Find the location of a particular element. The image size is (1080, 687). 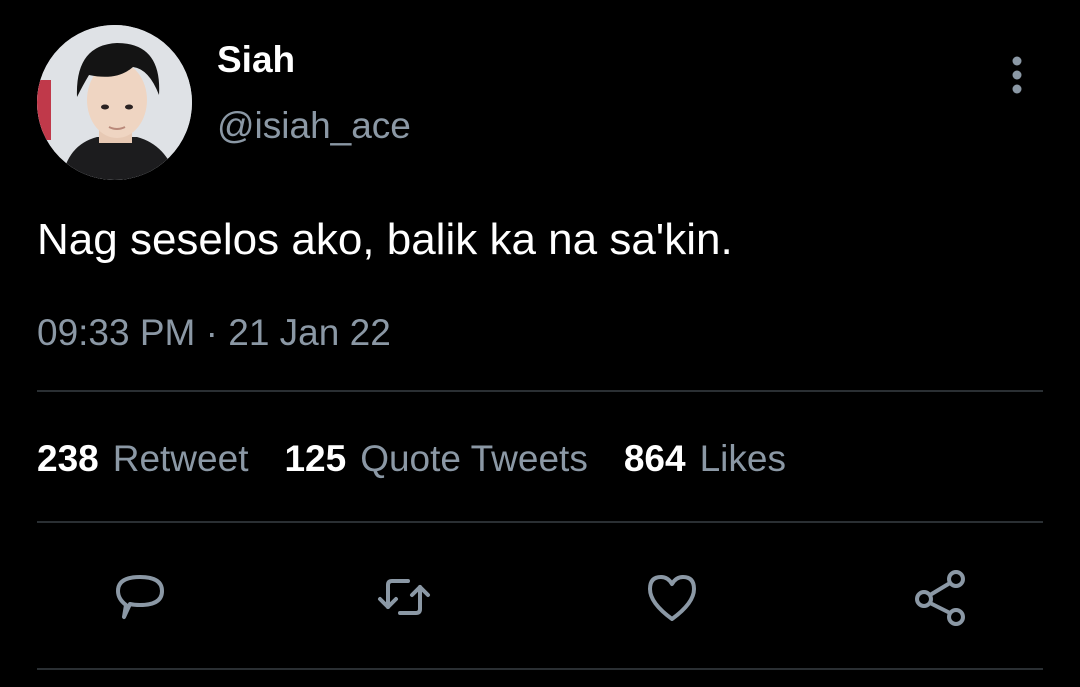

quote-tweets-count: 125 Quote Tweets is located at coordinates (435, 459).